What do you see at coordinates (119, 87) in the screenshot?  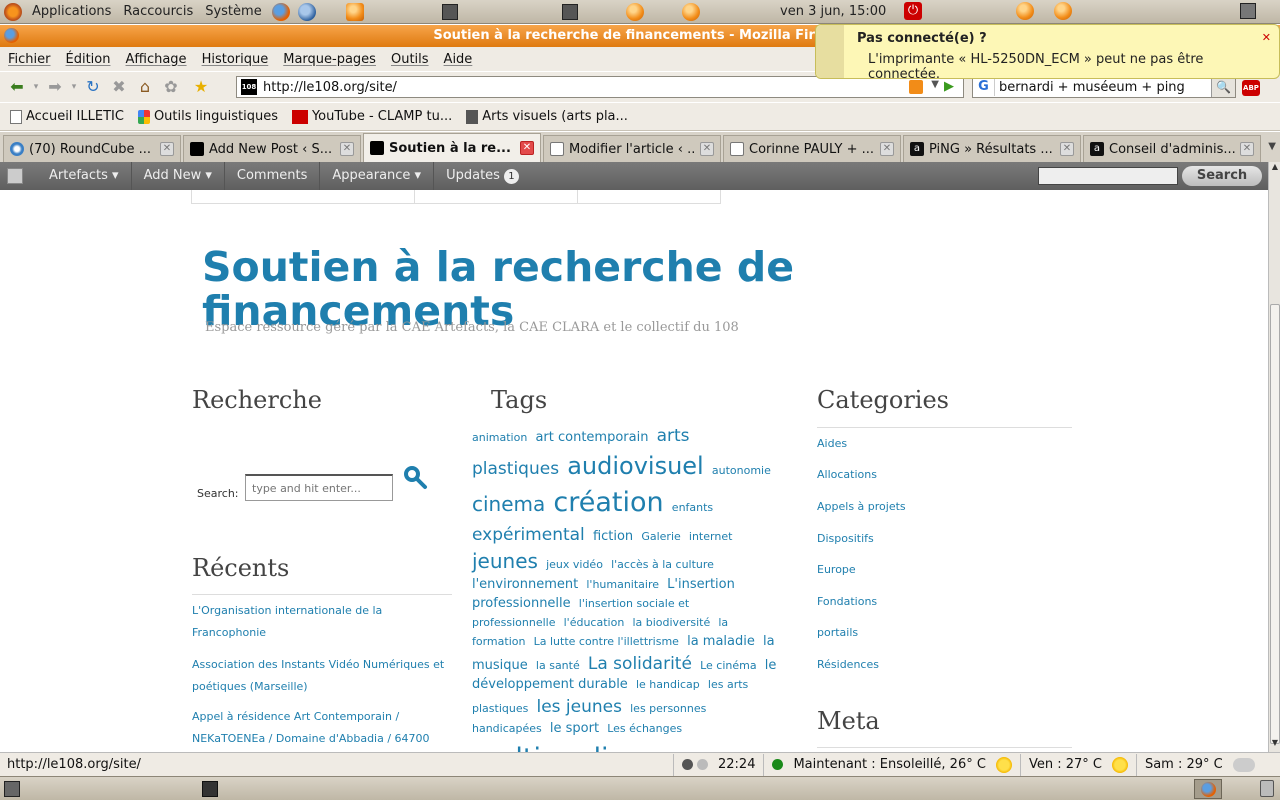 I see `stop-icon: ✖` at bounding box center [119, 87].